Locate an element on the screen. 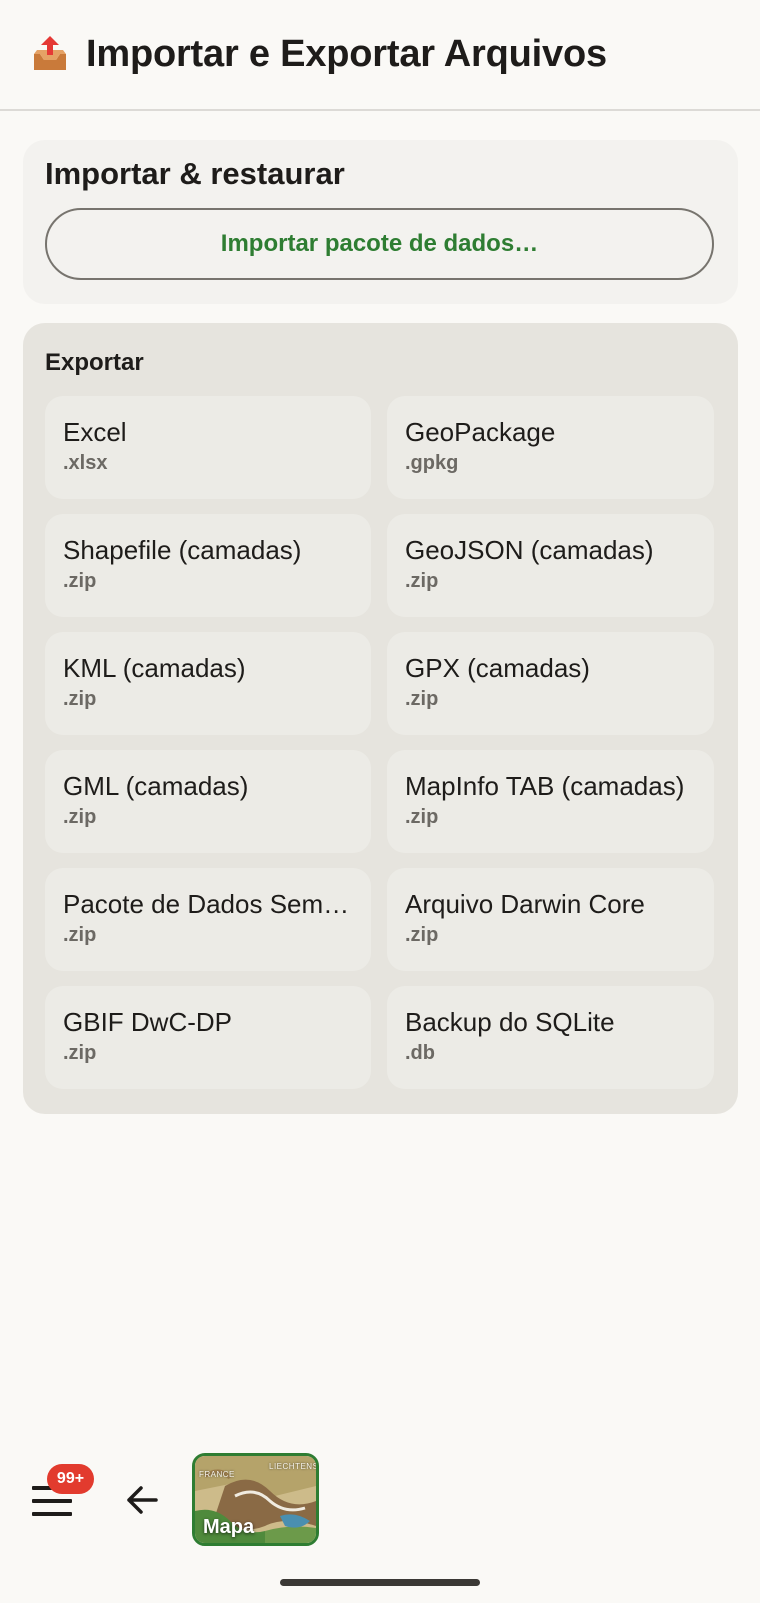 The image size is (760, 1603). export-kml-tile: KML (camadas) .zip is located at coordinates (208, 683).